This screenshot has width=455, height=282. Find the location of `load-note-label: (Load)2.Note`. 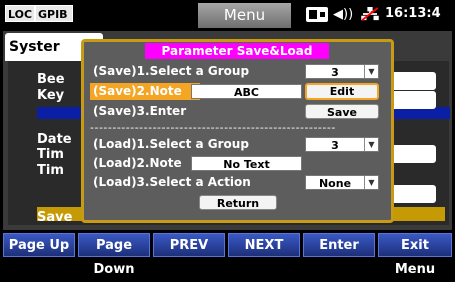

load-note-label: (Load)2.Note is located at coordinates (137, 163).